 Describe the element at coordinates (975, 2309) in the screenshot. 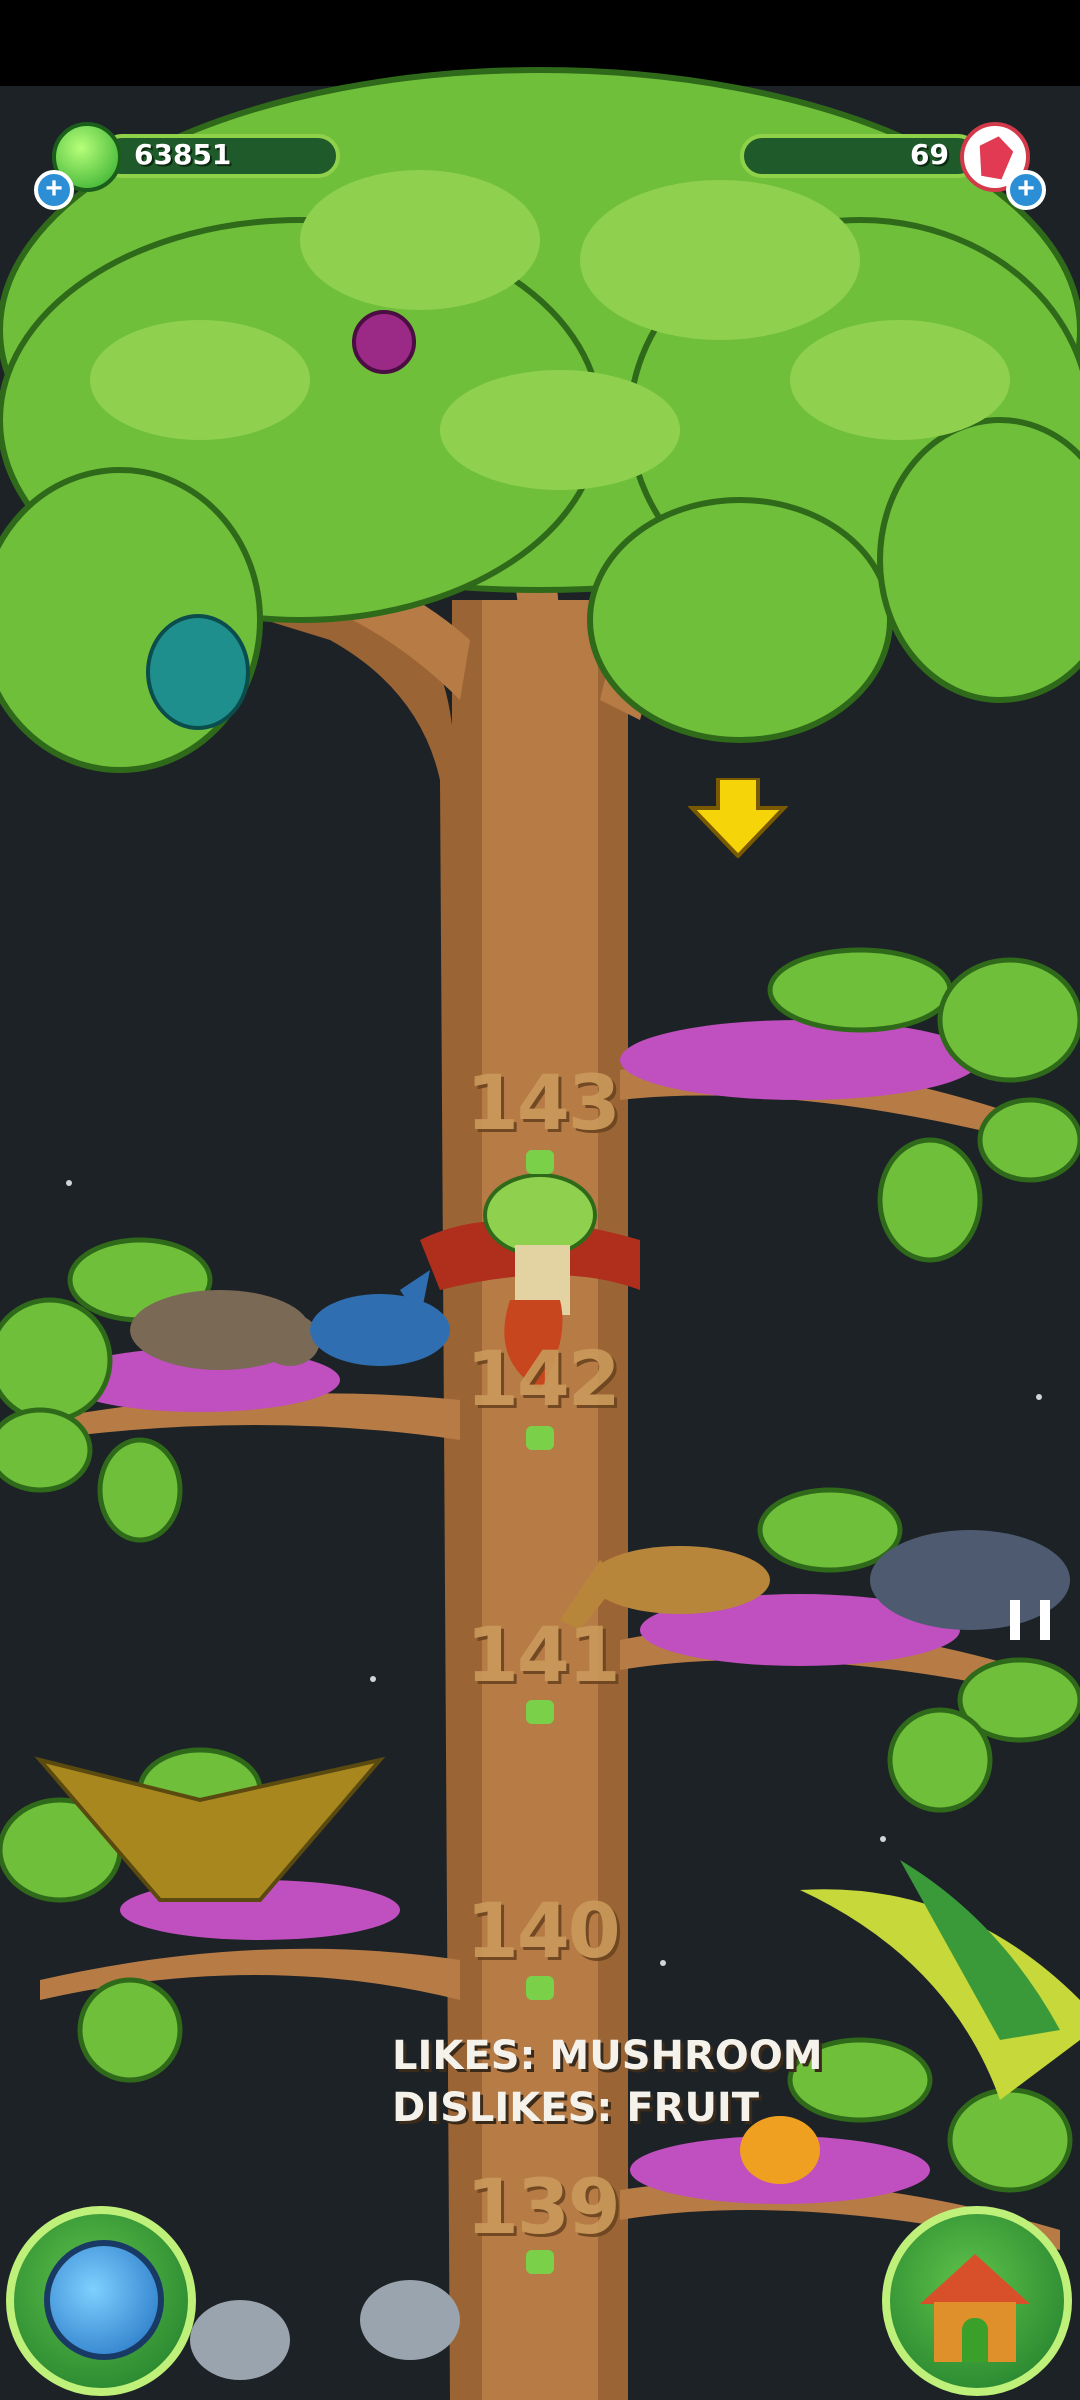

I see `house-icon` at that location.